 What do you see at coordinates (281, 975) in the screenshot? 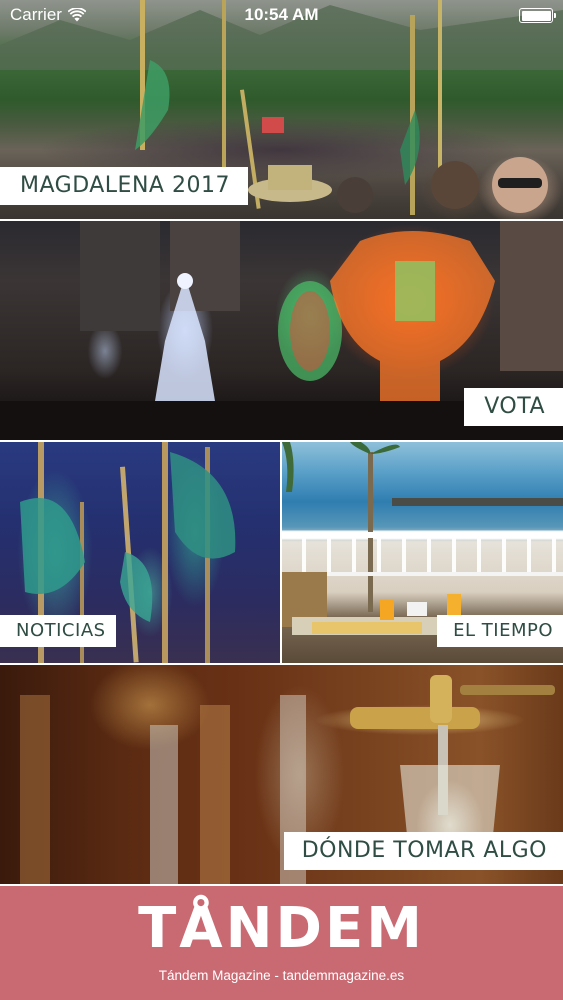
I see `footer-tagline: Tándem Magazine - tandemmagazine.es` at bounding box center [281, 975].